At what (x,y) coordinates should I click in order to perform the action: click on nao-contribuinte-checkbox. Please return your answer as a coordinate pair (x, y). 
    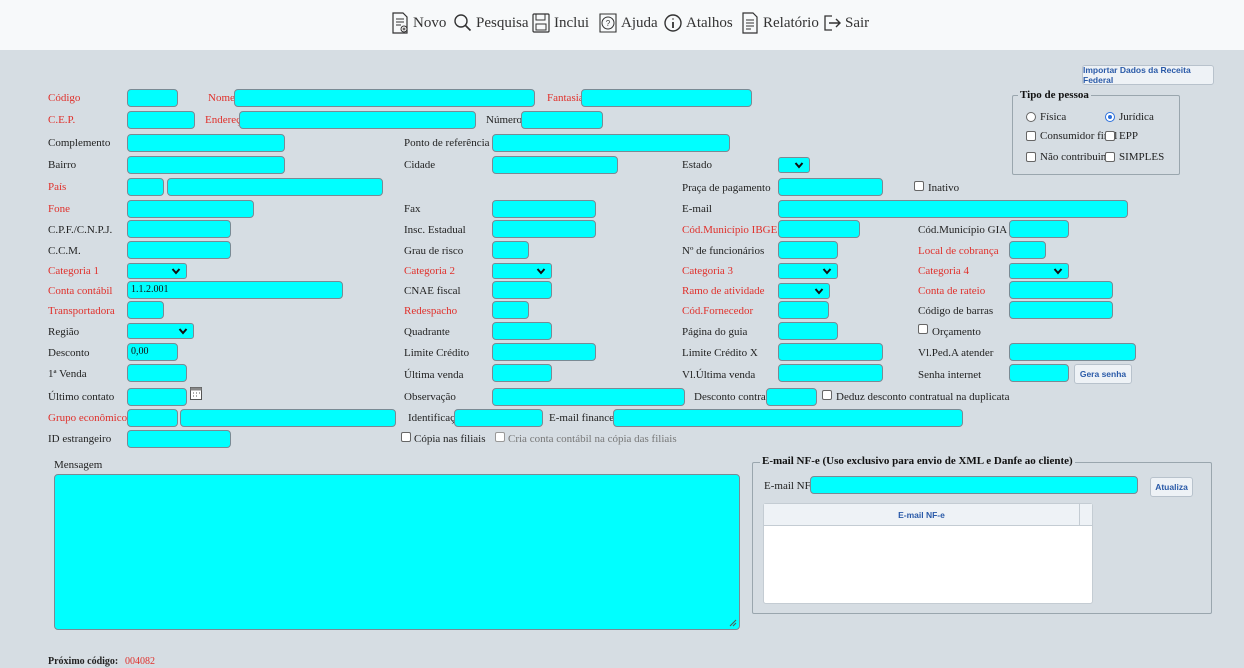
    Looking at the image, I should click on (1031, 157).